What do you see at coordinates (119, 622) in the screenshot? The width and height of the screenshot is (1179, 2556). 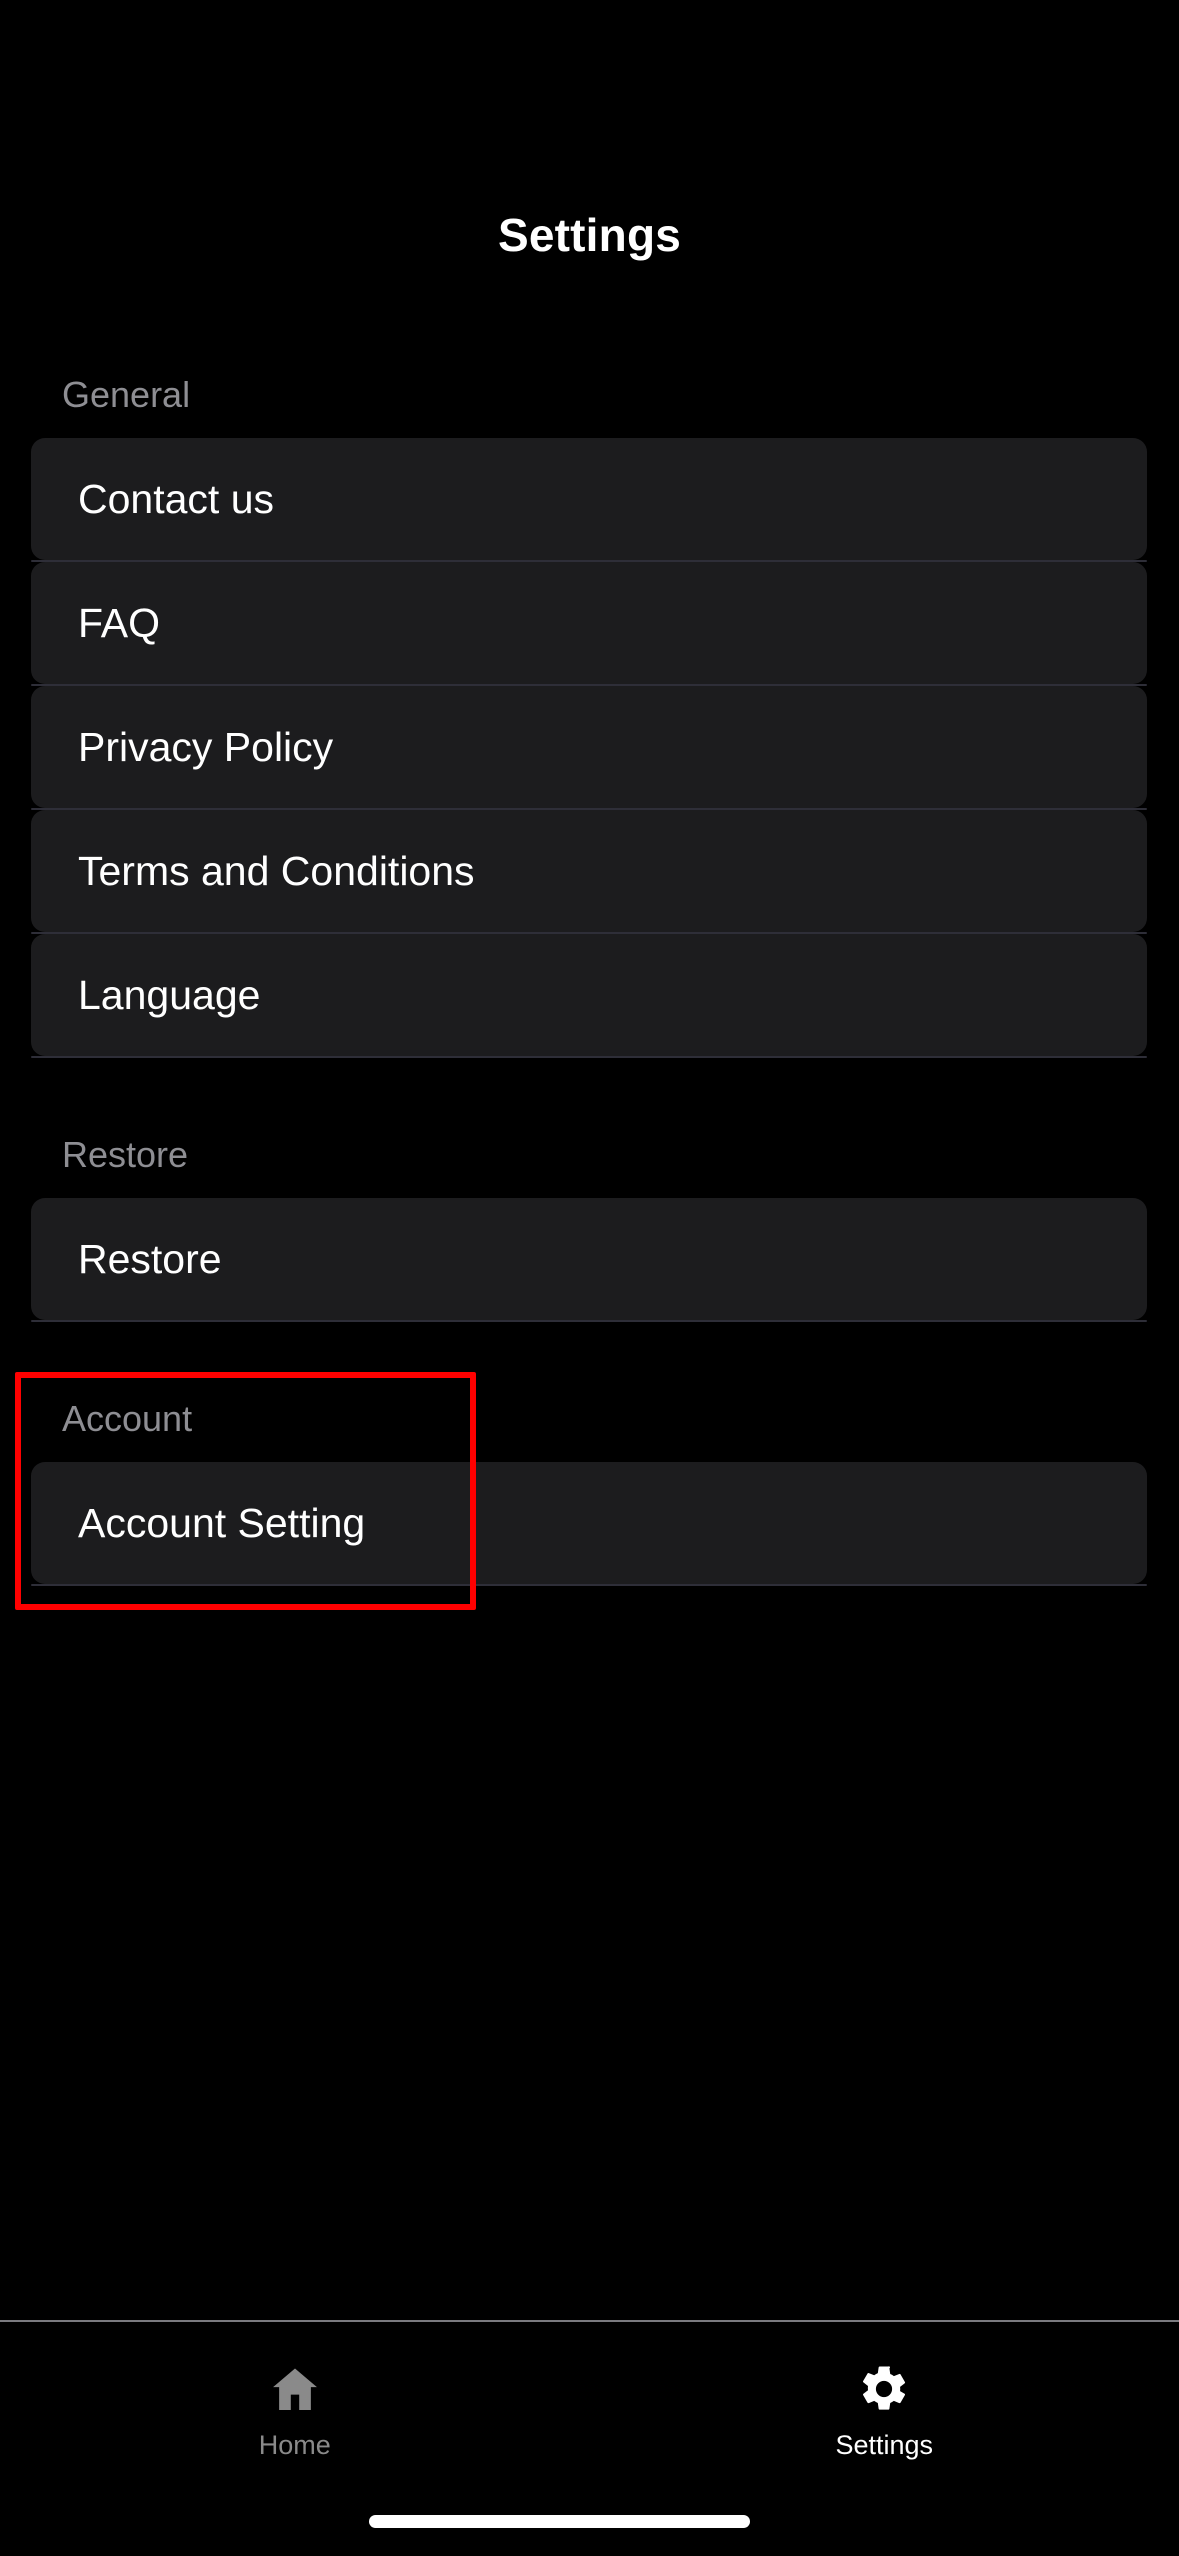 I see `list-item-label: FAQ` at bounding box center [119, 622].